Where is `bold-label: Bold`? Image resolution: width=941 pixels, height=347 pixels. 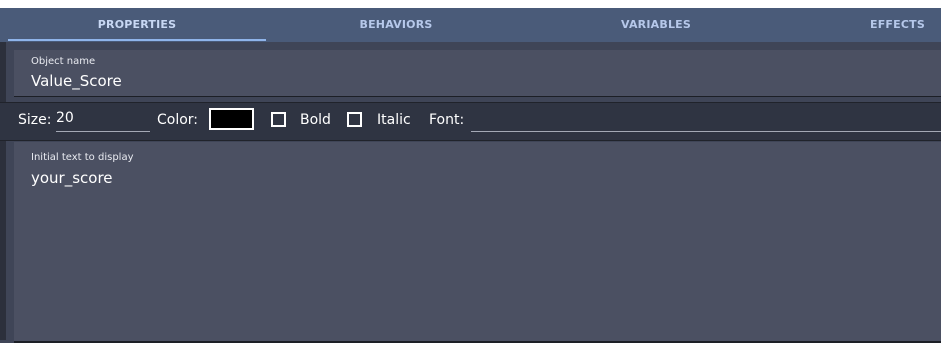
bold-label: Bold is located at coordinates (315, 120).